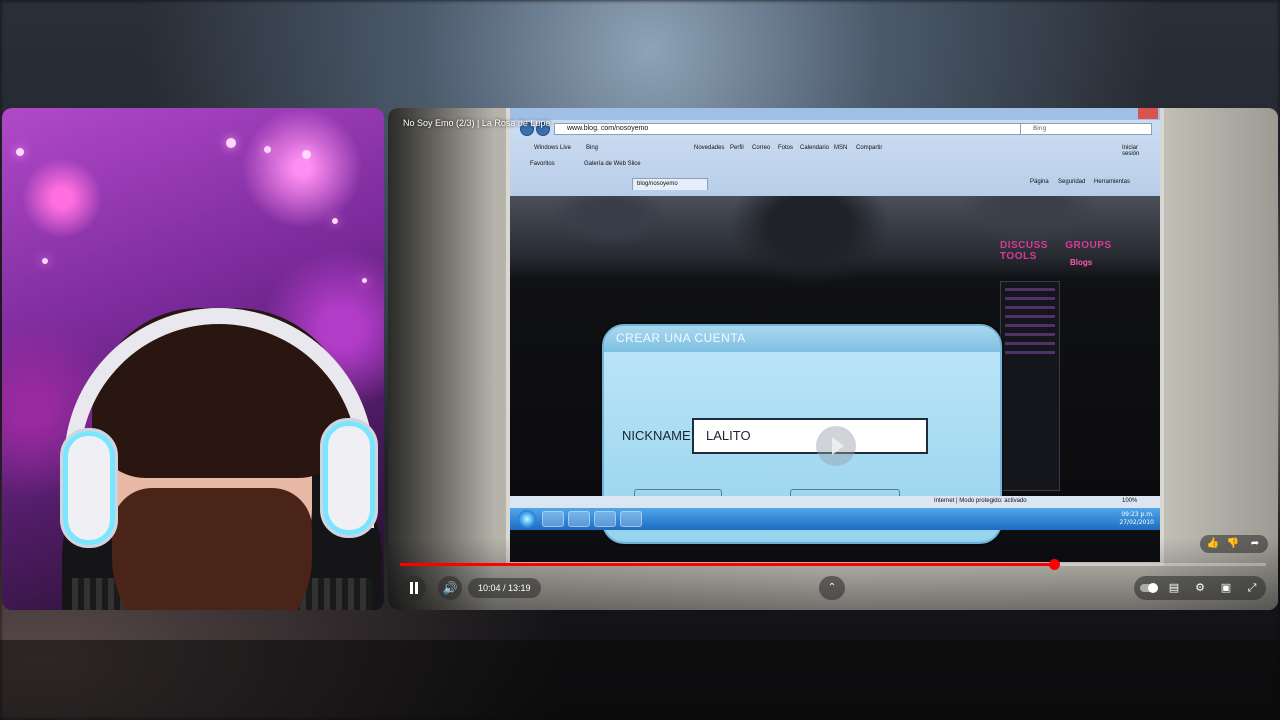 Image resolution: width=1280 pixels, height=720 pixels. I want to click on clock-time: 09:23 p.m., so click(1137, 514).